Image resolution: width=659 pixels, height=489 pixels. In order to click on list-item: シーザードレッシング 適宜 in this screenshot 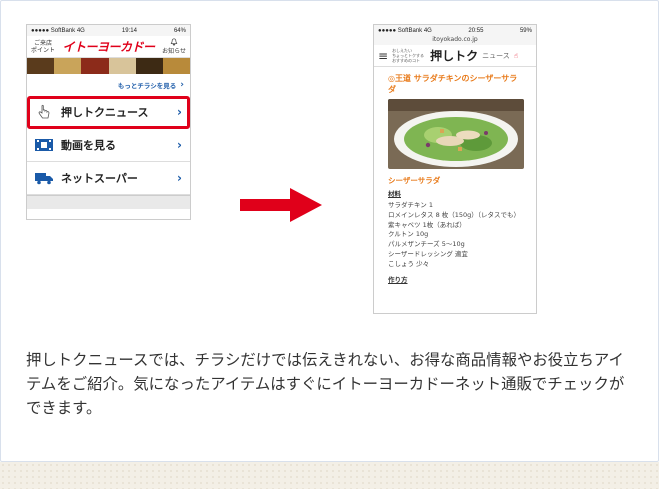, I will do `click(428, 253)`.